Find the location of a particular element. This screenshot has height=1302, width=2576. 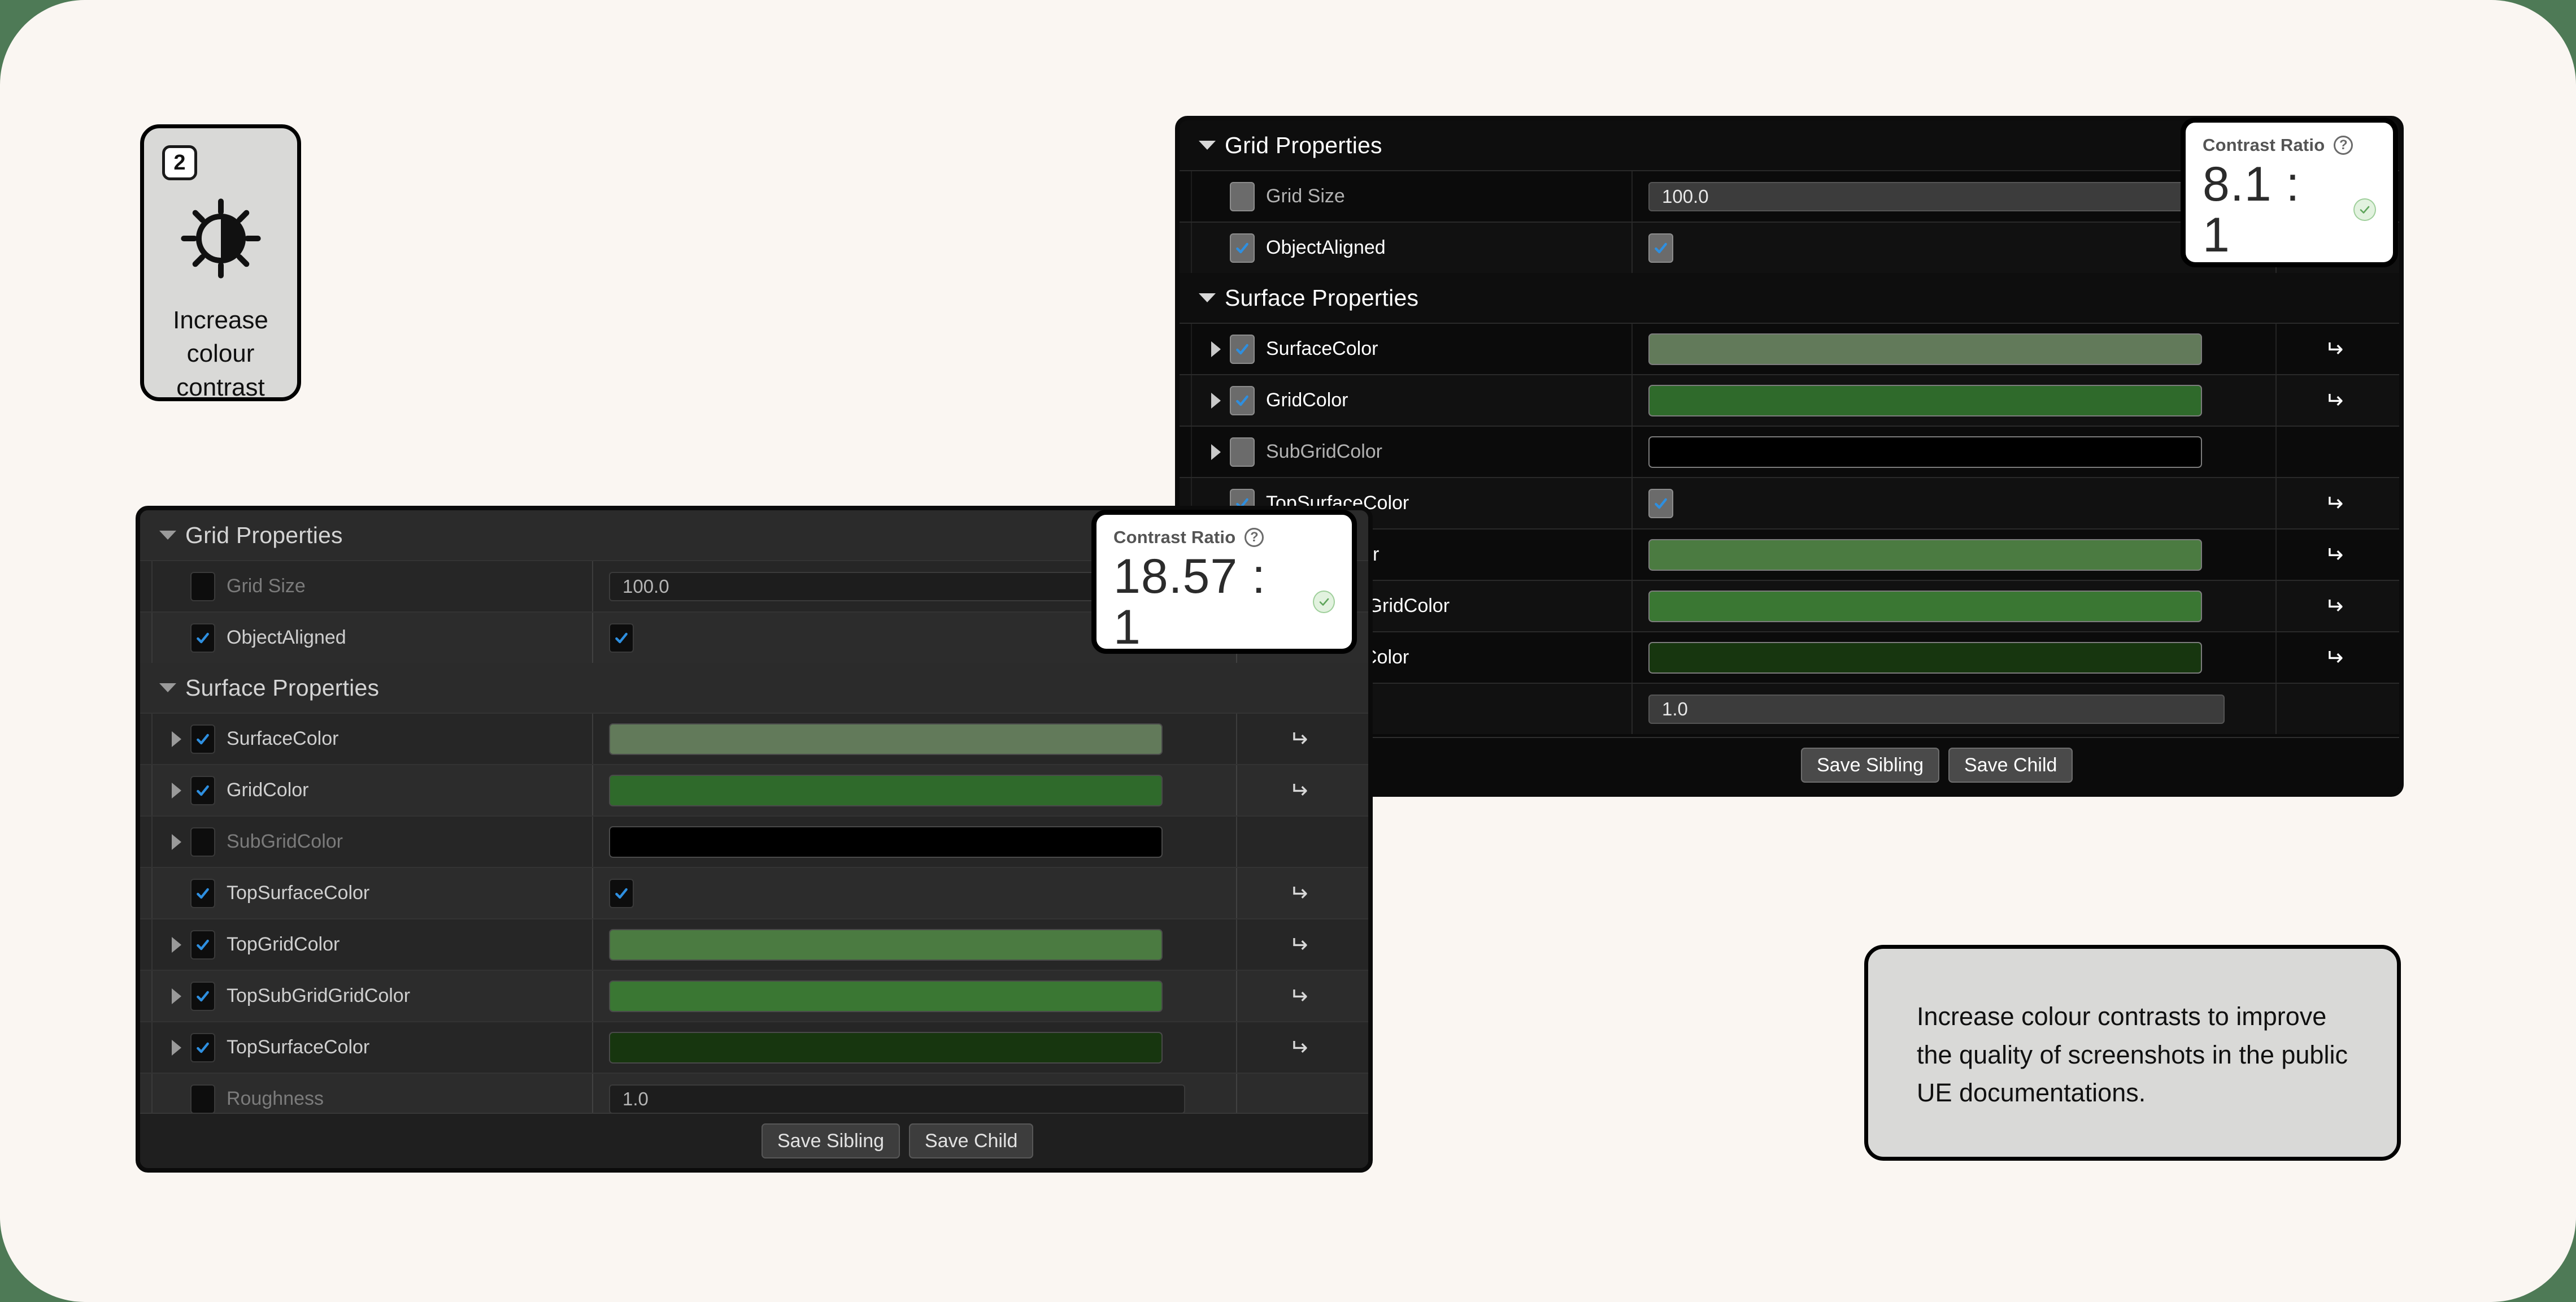

badge-value: 18.57 : 1 is located at coordinates (1189, 602).